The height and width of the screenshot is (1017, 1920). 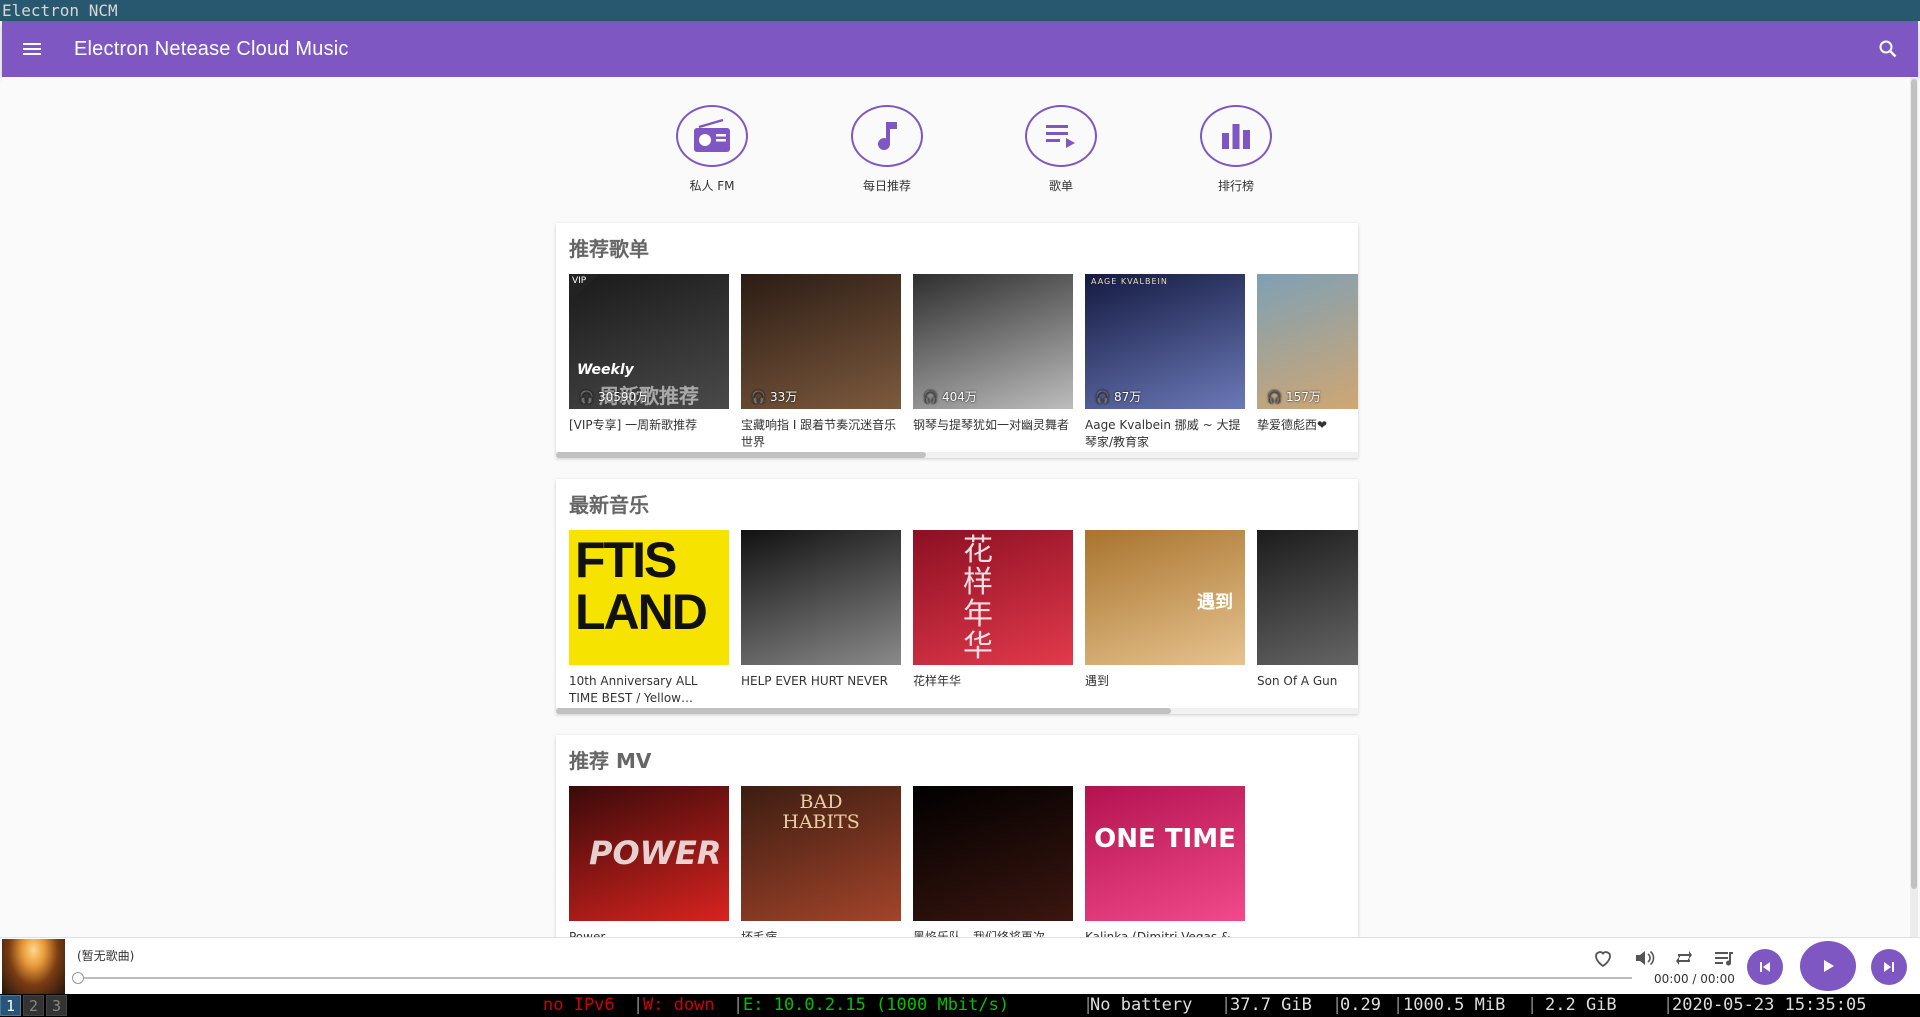 I want to click on shortcut-playlists: 歌单, so click(x=1061, y=149).